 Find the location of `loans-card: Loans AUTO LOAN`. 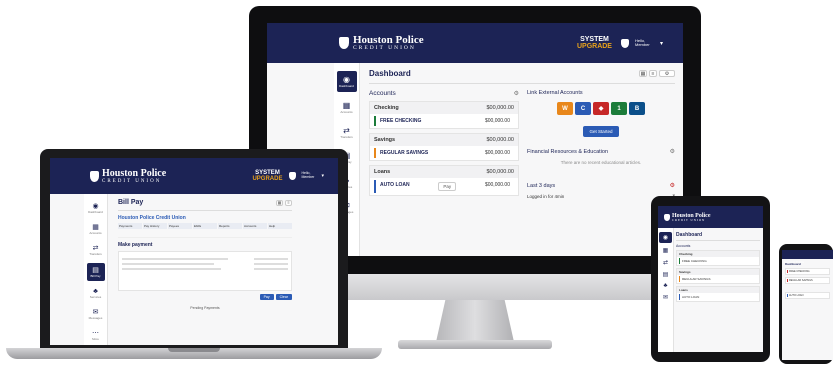

loans-card: Loans AUTO LOAN is located at coordinates (718, 294).